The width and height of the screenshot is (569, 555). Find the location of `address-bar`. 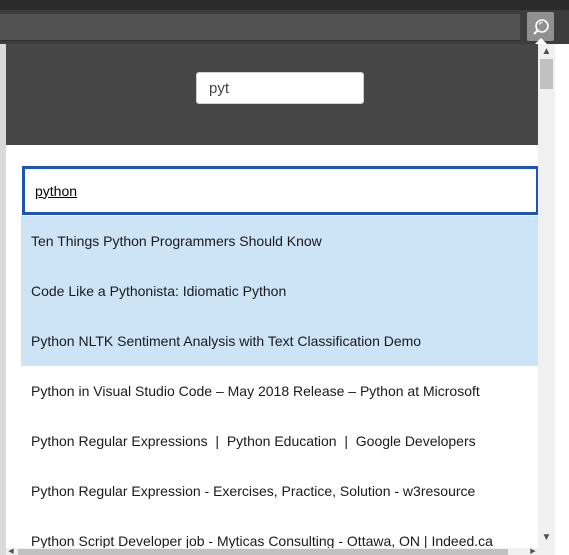

address-bar is located at coordinates (260, 27).